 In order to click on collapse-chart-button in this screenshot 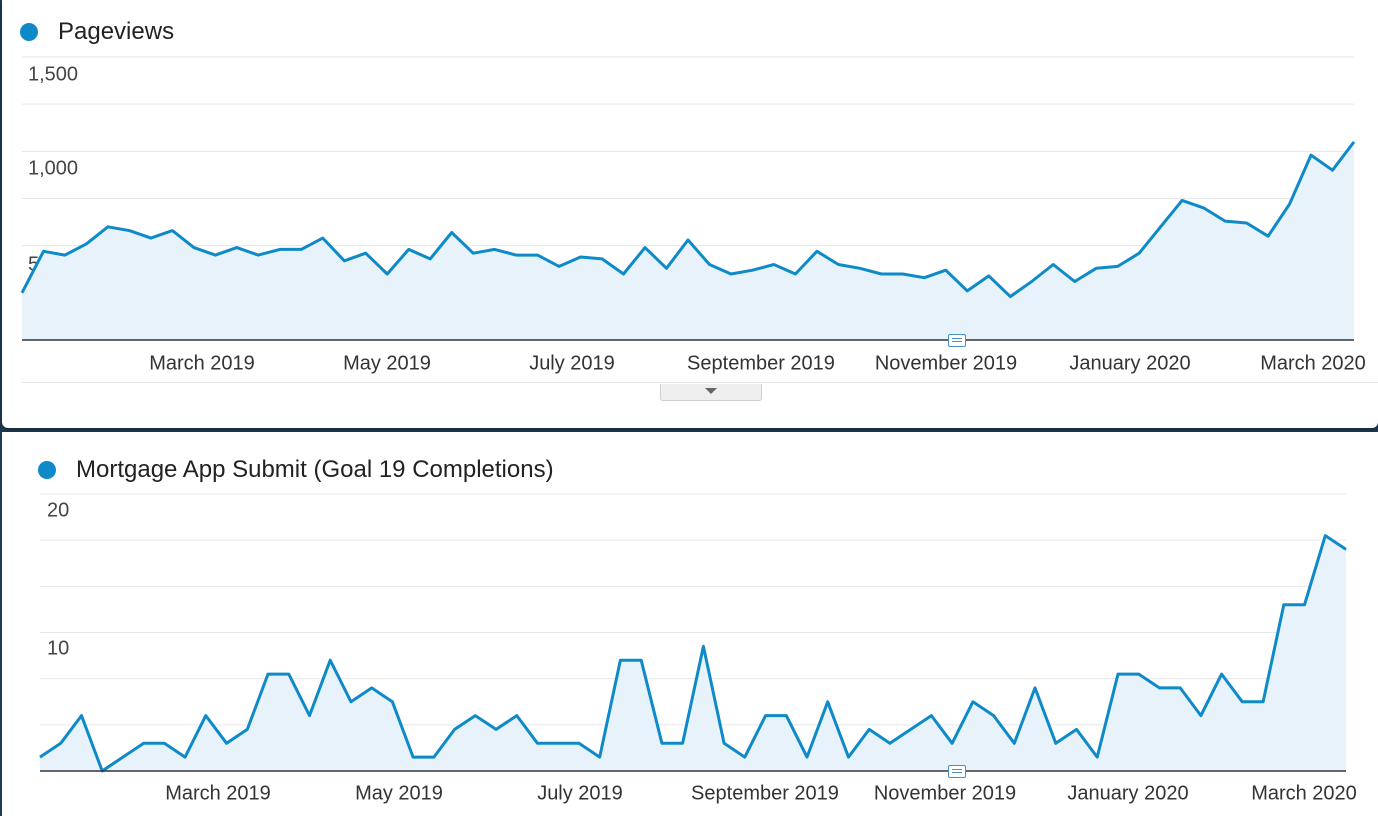, I will do `click(711, 392)`.